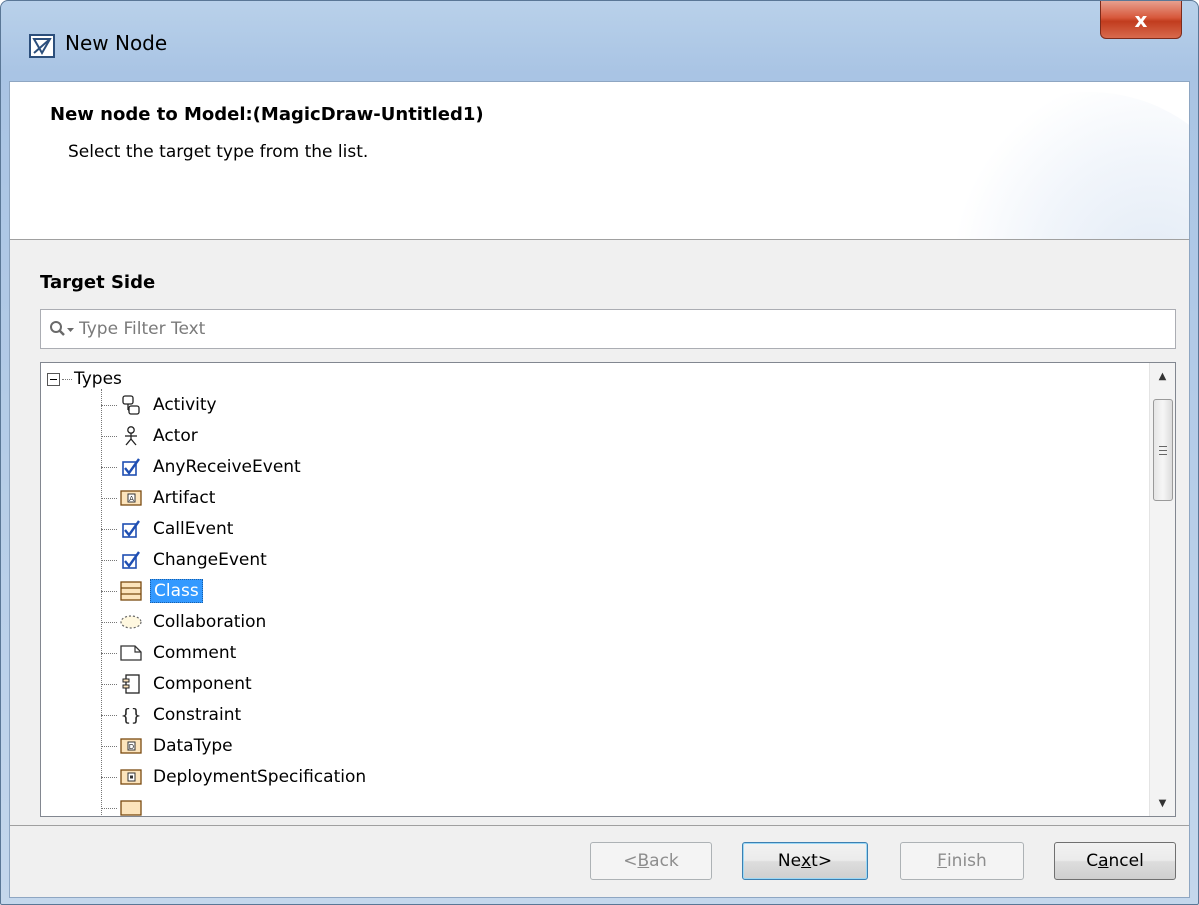  Describe the element at coordinates (116, 43) in the screenshot. I see `window-title: New Node` at that location.